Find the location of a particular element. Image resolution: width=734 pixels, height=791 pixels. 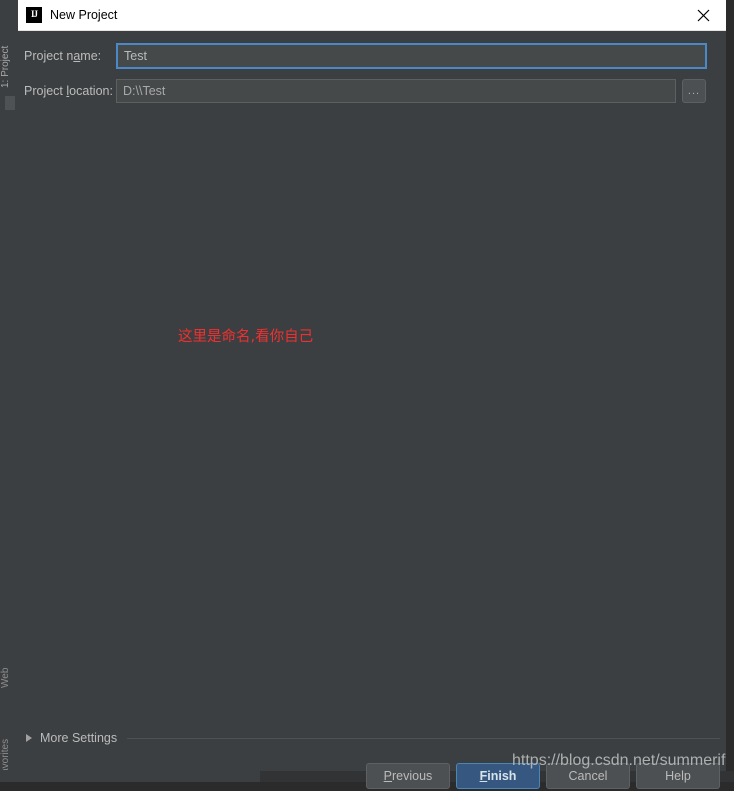

project-name-label: Project name: is located at coordinates (70, 56).